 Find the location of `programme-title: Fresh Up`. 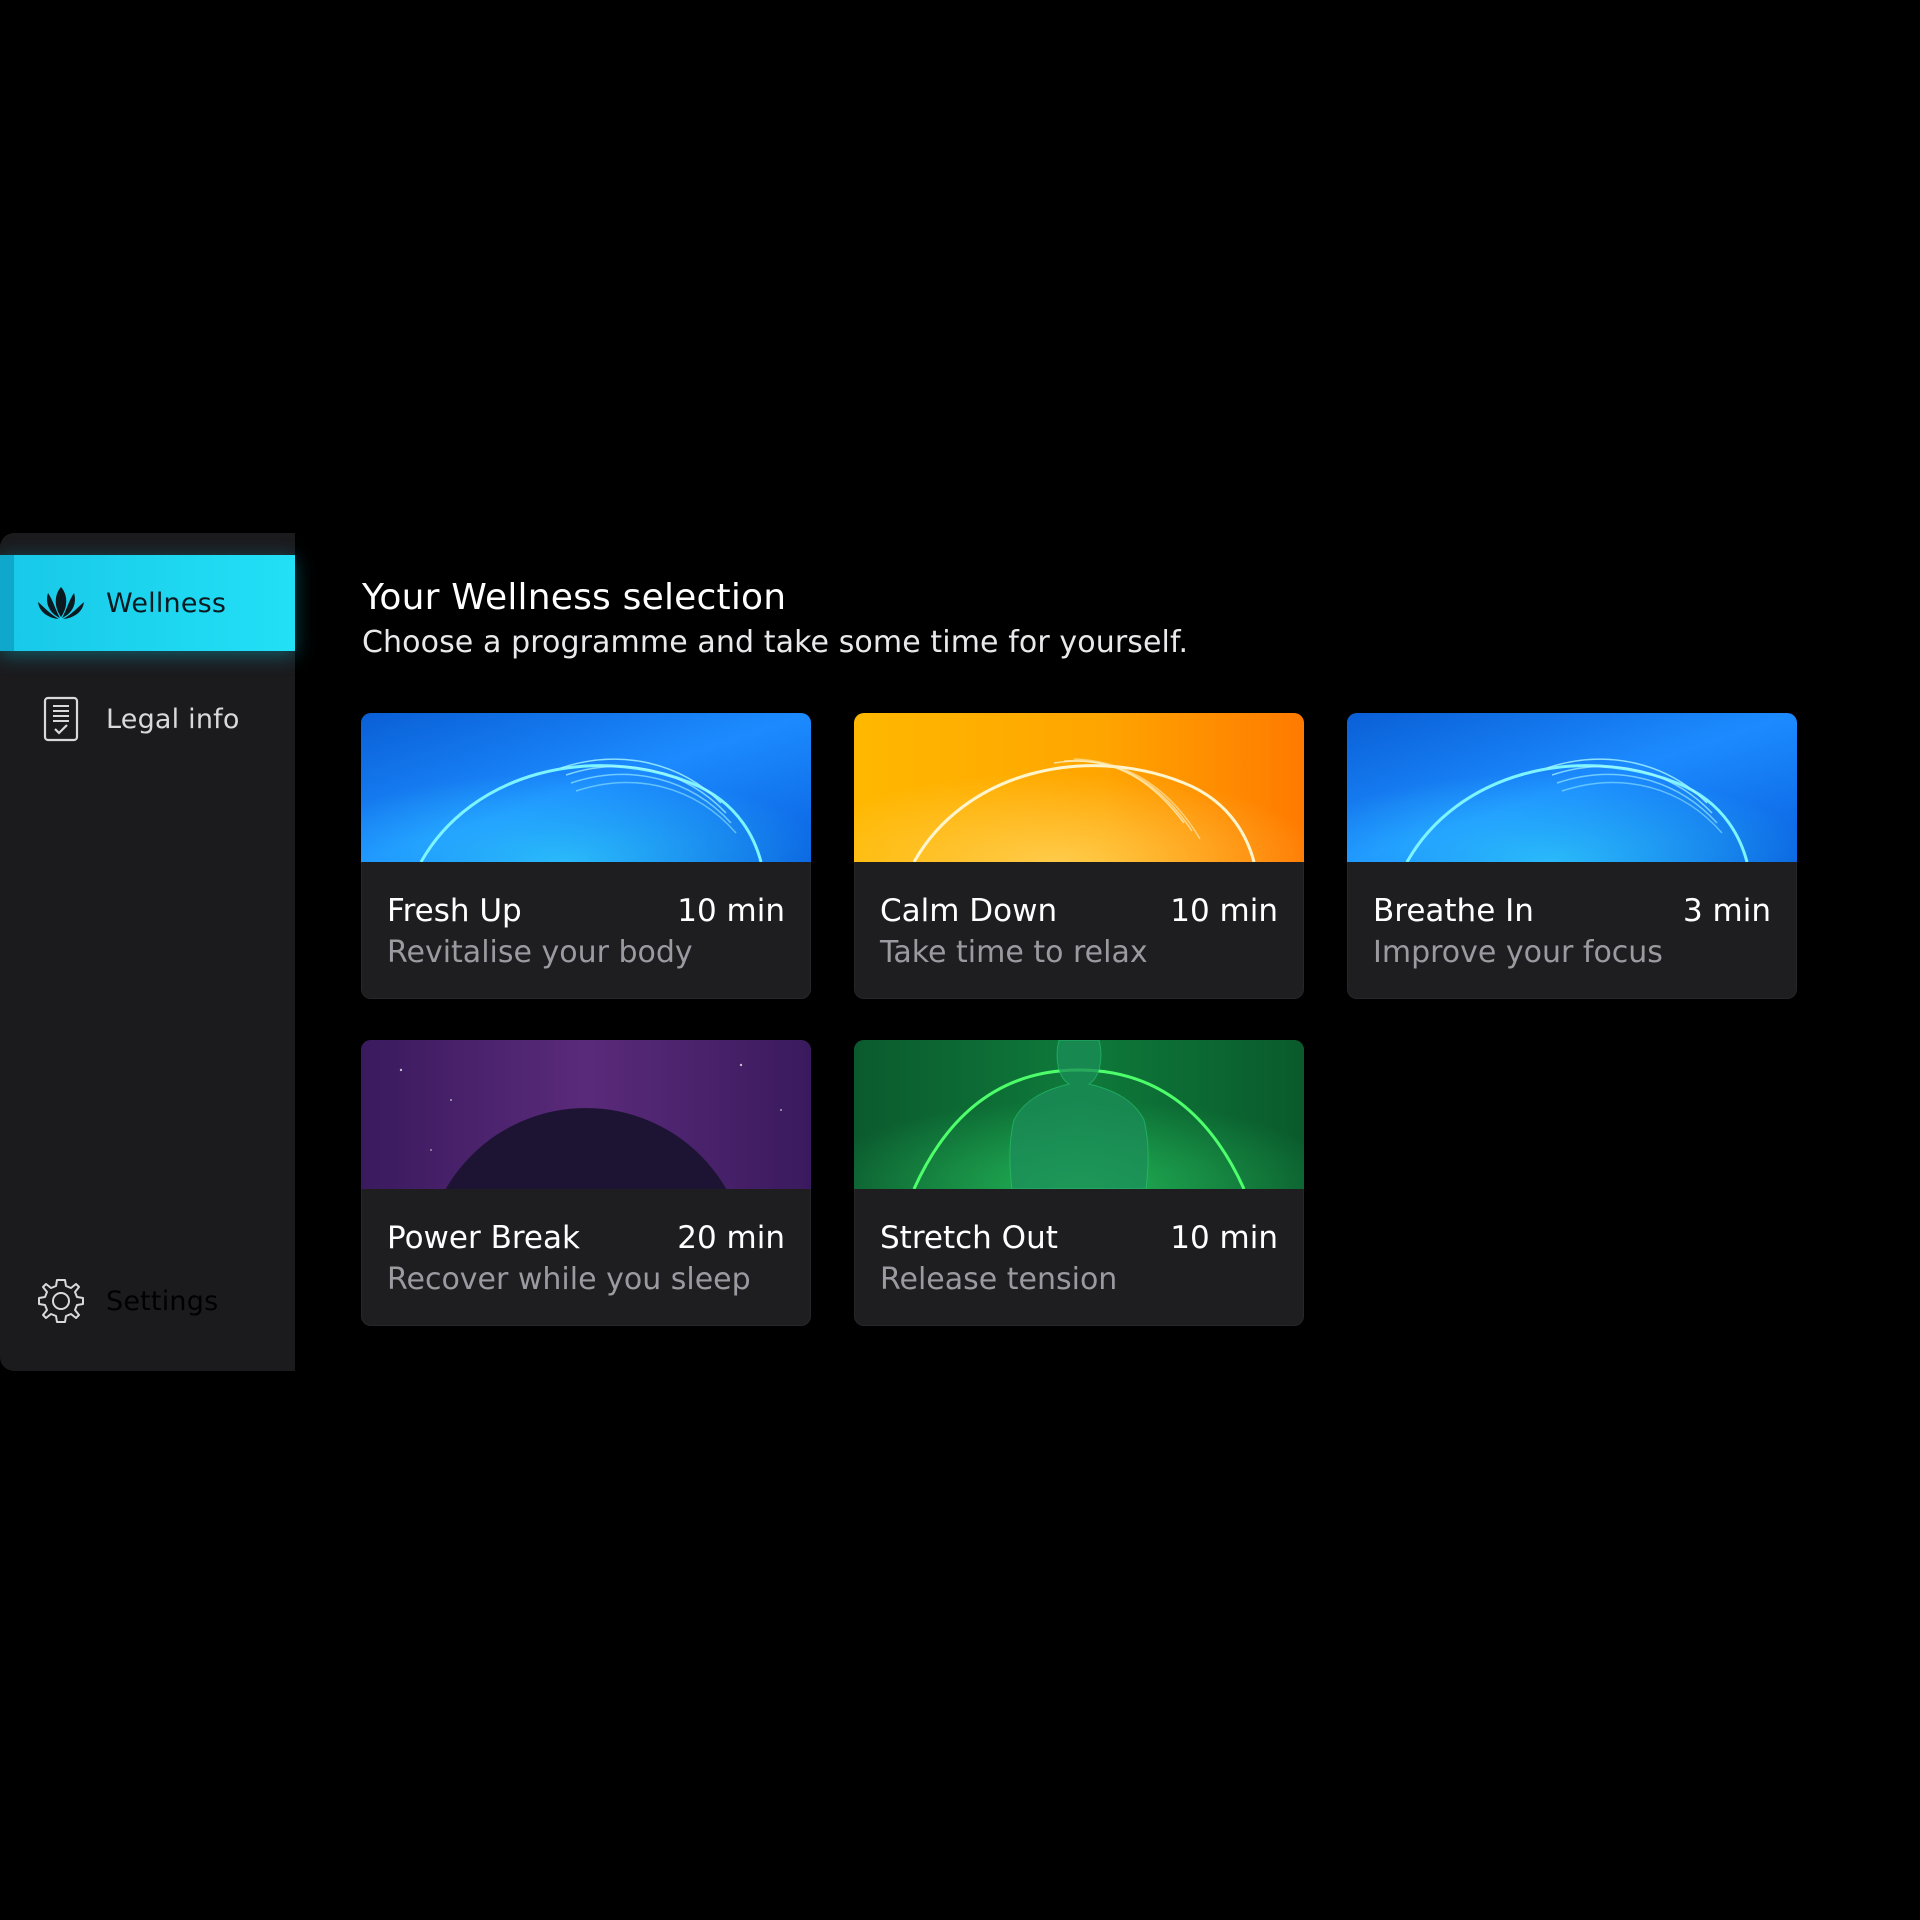

programme-title: Fresh Up is located at coordinates (454, 911).